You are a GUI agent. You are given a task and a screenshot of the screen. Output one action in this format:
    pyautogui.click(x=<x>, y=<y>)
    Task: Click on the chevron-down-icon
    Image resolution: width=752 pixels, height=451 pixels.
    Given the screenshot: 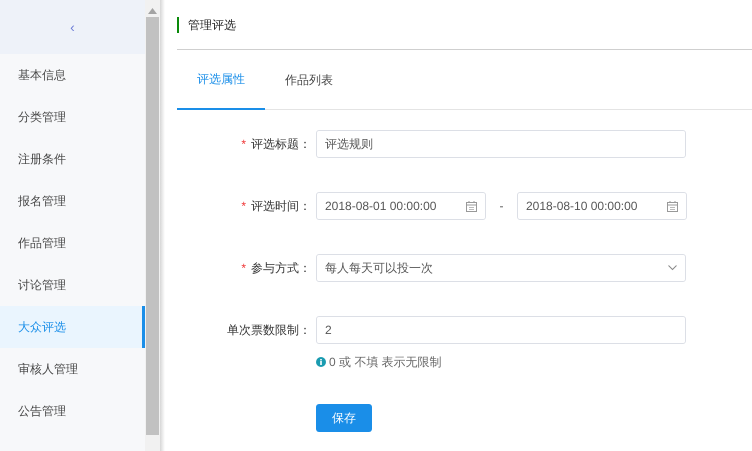 What is the action you would take?
    pyautogui.click(x=672, y=268)
    